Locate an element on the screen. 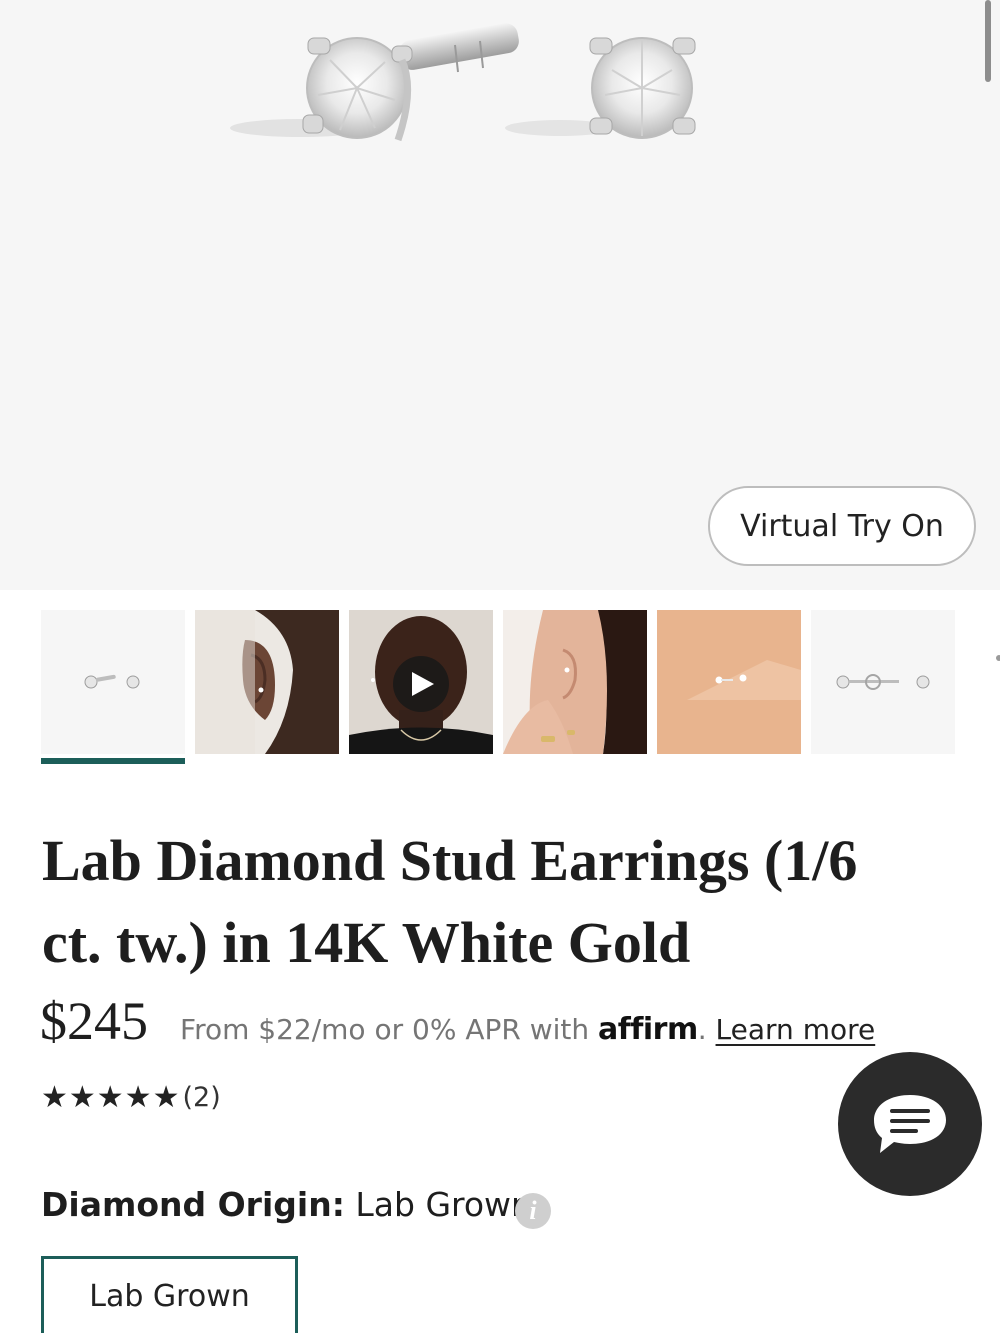  selected-thumbnail-indicator is located at coordinates (113, 761).